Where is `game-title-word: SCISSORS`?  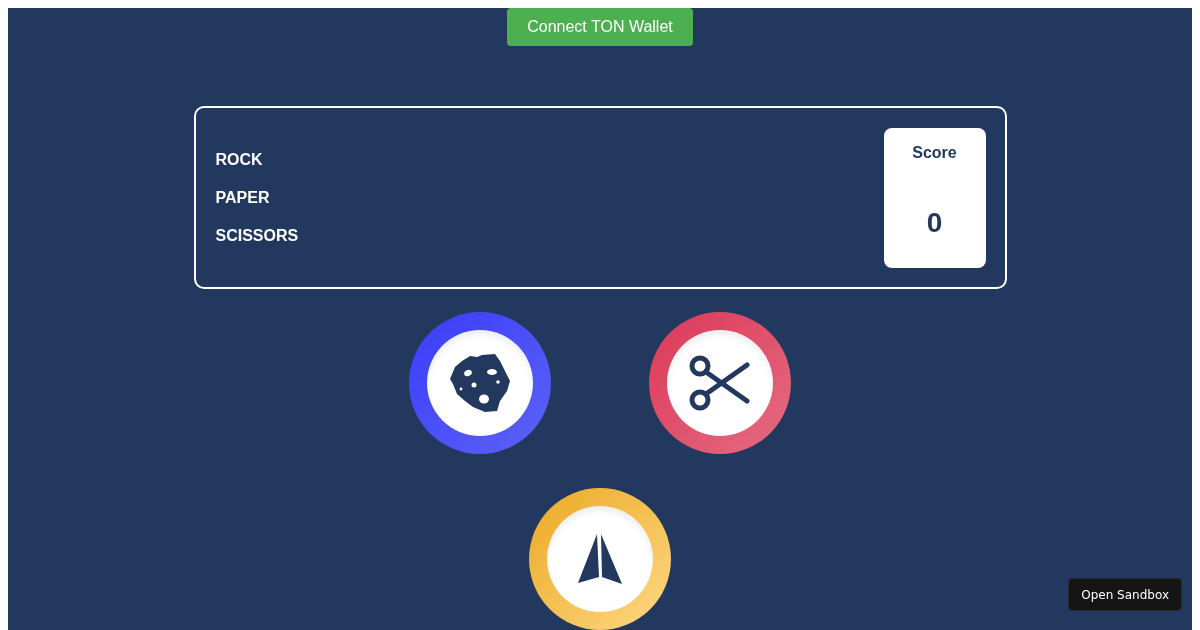
game-title-word: SCISSORS is located at coordinates (257, 236).